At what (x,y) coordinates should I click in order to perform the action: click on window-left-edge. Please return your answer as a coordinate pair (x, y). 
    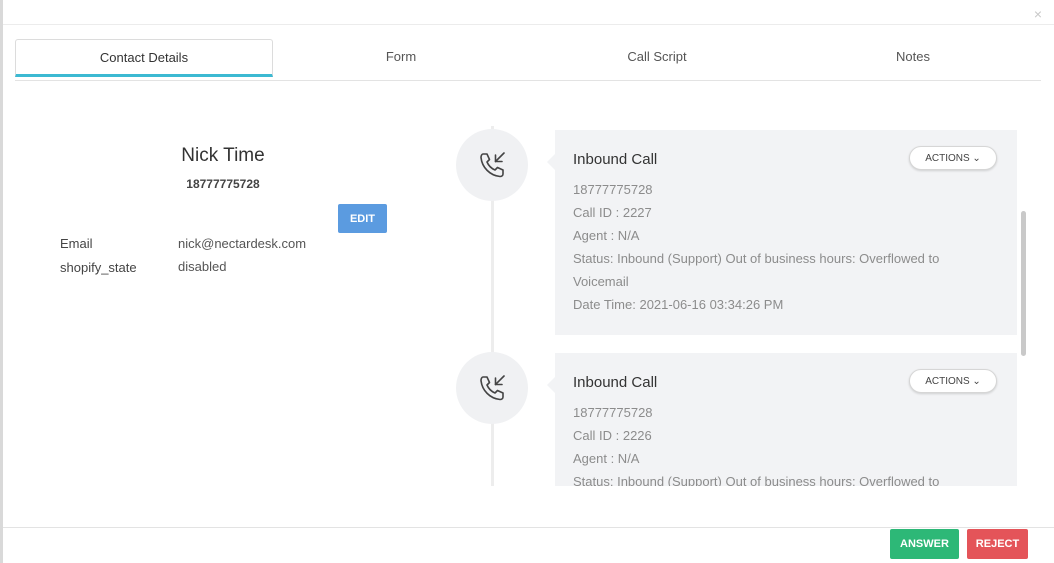
    Looking at the image, I should click on (1, 281).